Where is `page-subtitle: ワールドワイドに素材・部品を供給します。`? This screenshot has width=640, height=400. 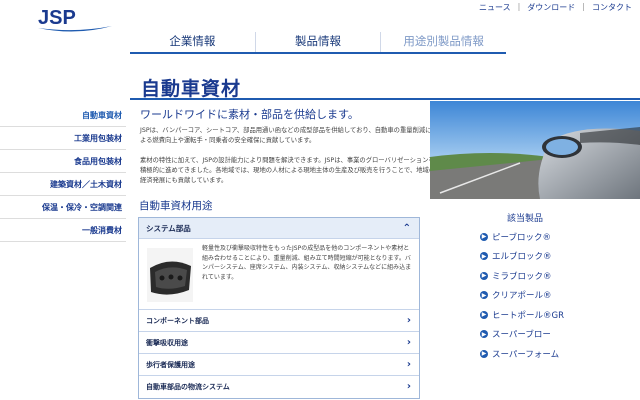 page-subtitle: ワールドワイドに素材・部品を供給します。 is located at coordinates (249, 114).